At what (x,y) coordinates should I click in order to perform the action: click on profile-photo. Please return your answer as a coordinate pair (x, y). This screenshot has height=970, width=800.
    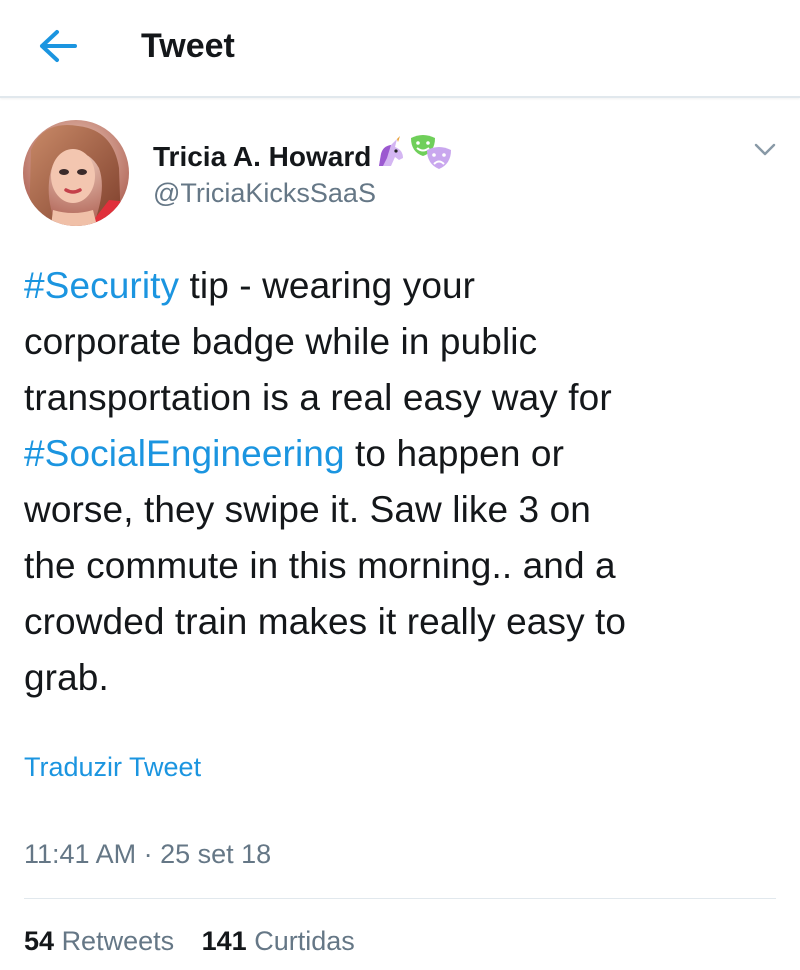
    Looking at the image, I should click on (76, 173).